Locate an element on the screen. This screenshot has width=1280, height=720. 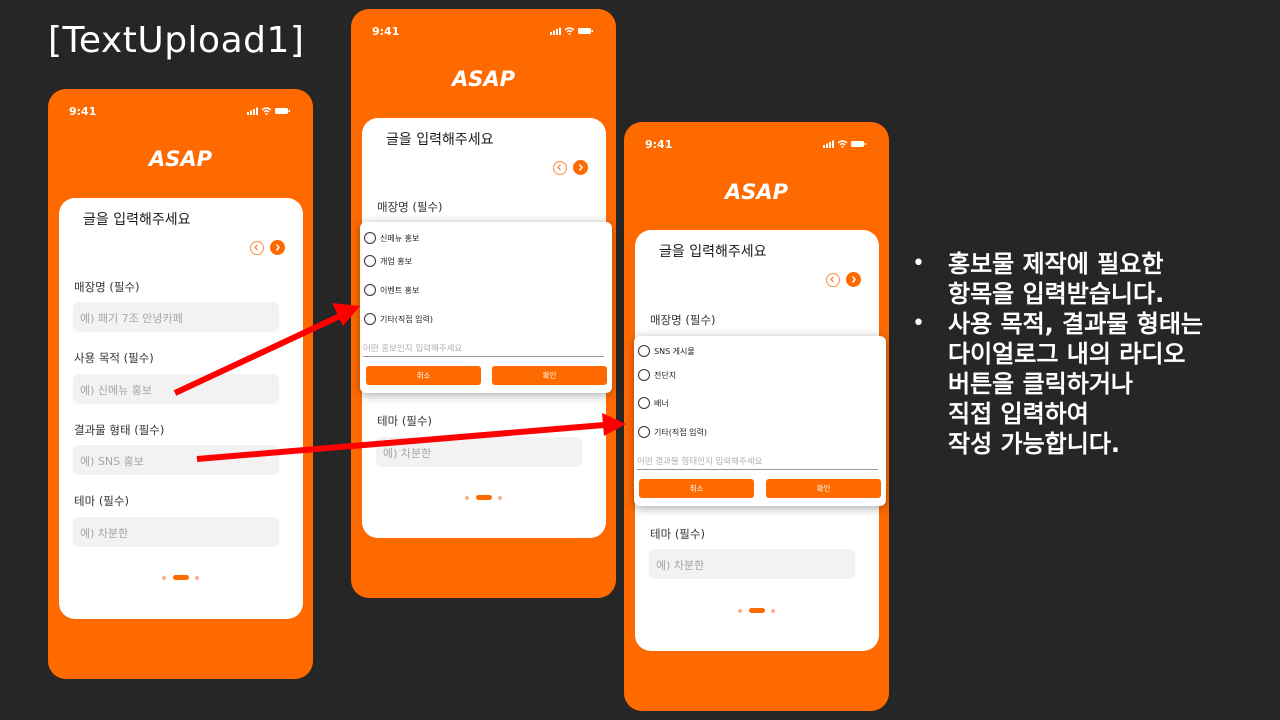
bullet-line: 항목을 입력받습니다. is located at coordinates (1056, 294).